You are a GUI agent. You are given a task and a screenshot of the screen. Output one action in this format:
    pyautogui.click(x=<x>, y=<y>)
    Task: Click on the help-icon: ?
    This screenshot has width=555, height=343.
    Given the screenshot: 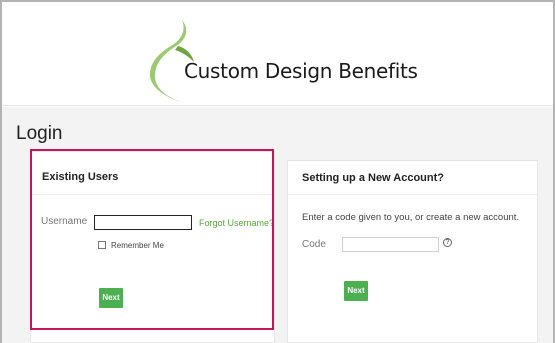 What is the action you would take?
    pyautogui.click(x=447, y=242)
    